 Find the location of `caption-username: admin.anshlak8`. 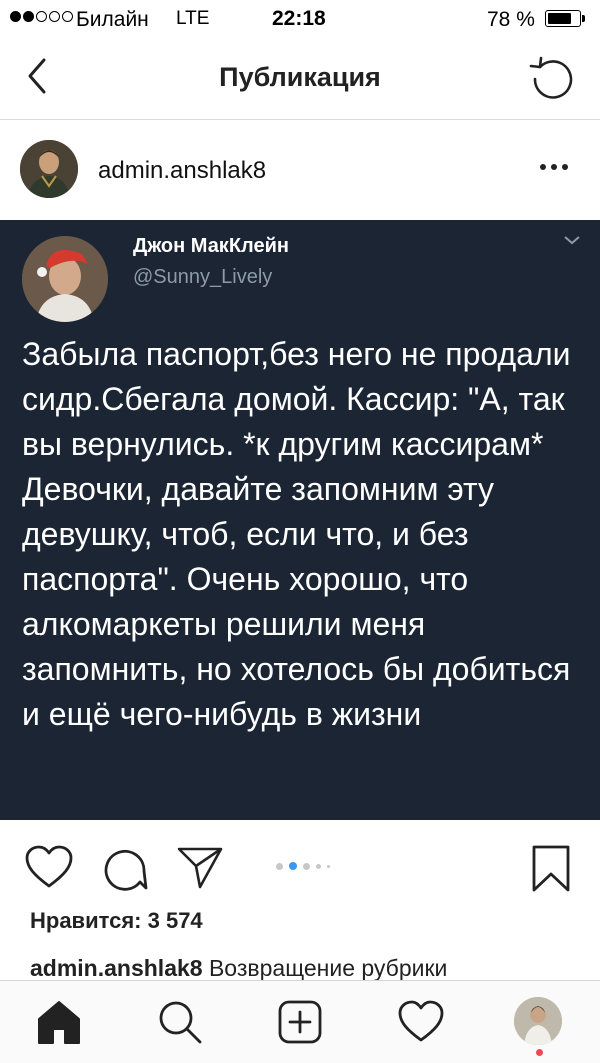

caption-username: admin.anshlak8 is located at coordinates (116, 968).